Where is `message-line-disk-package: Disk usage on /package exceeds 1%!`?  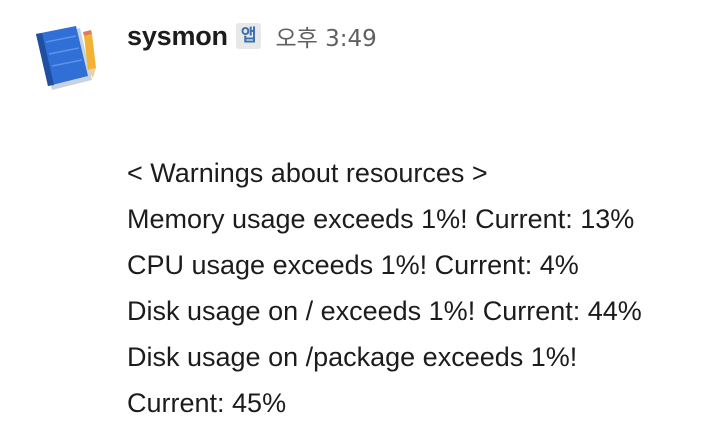
message-line-disk-package: Disk usage on /package exceeds 1%! is located at coordinates (352, 357).